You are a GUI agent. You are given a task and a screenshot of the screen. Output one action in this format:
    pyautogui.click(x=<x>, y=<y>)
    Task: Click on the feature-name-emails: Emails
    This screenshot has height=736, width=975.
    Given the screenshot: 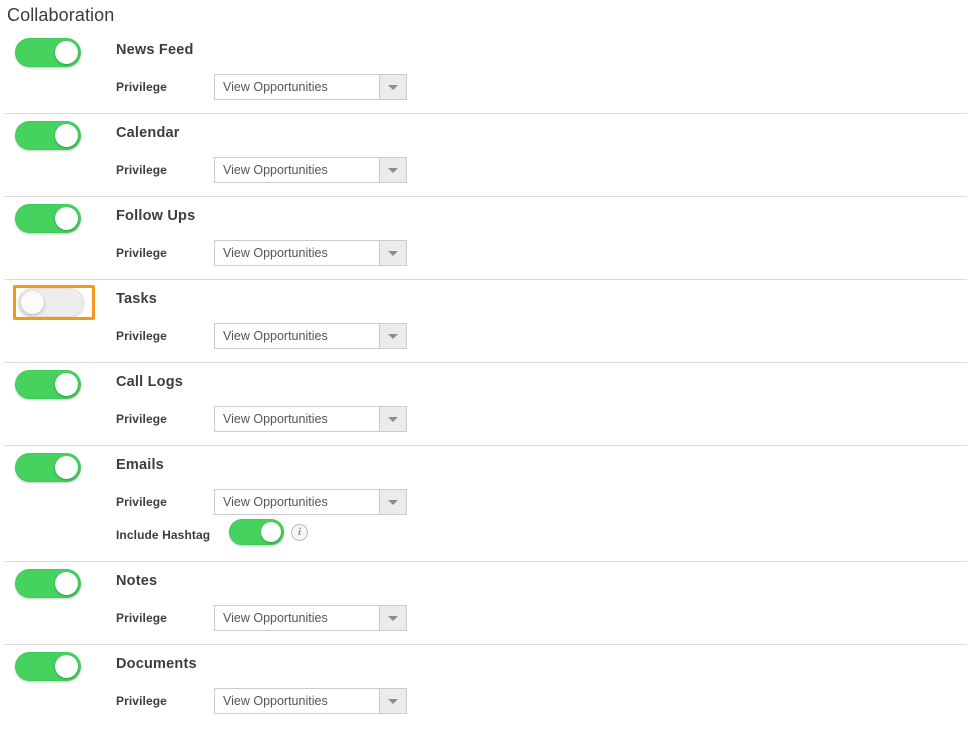 What is the action you would take?
    pyautogui.click(x=140, y=465)
    